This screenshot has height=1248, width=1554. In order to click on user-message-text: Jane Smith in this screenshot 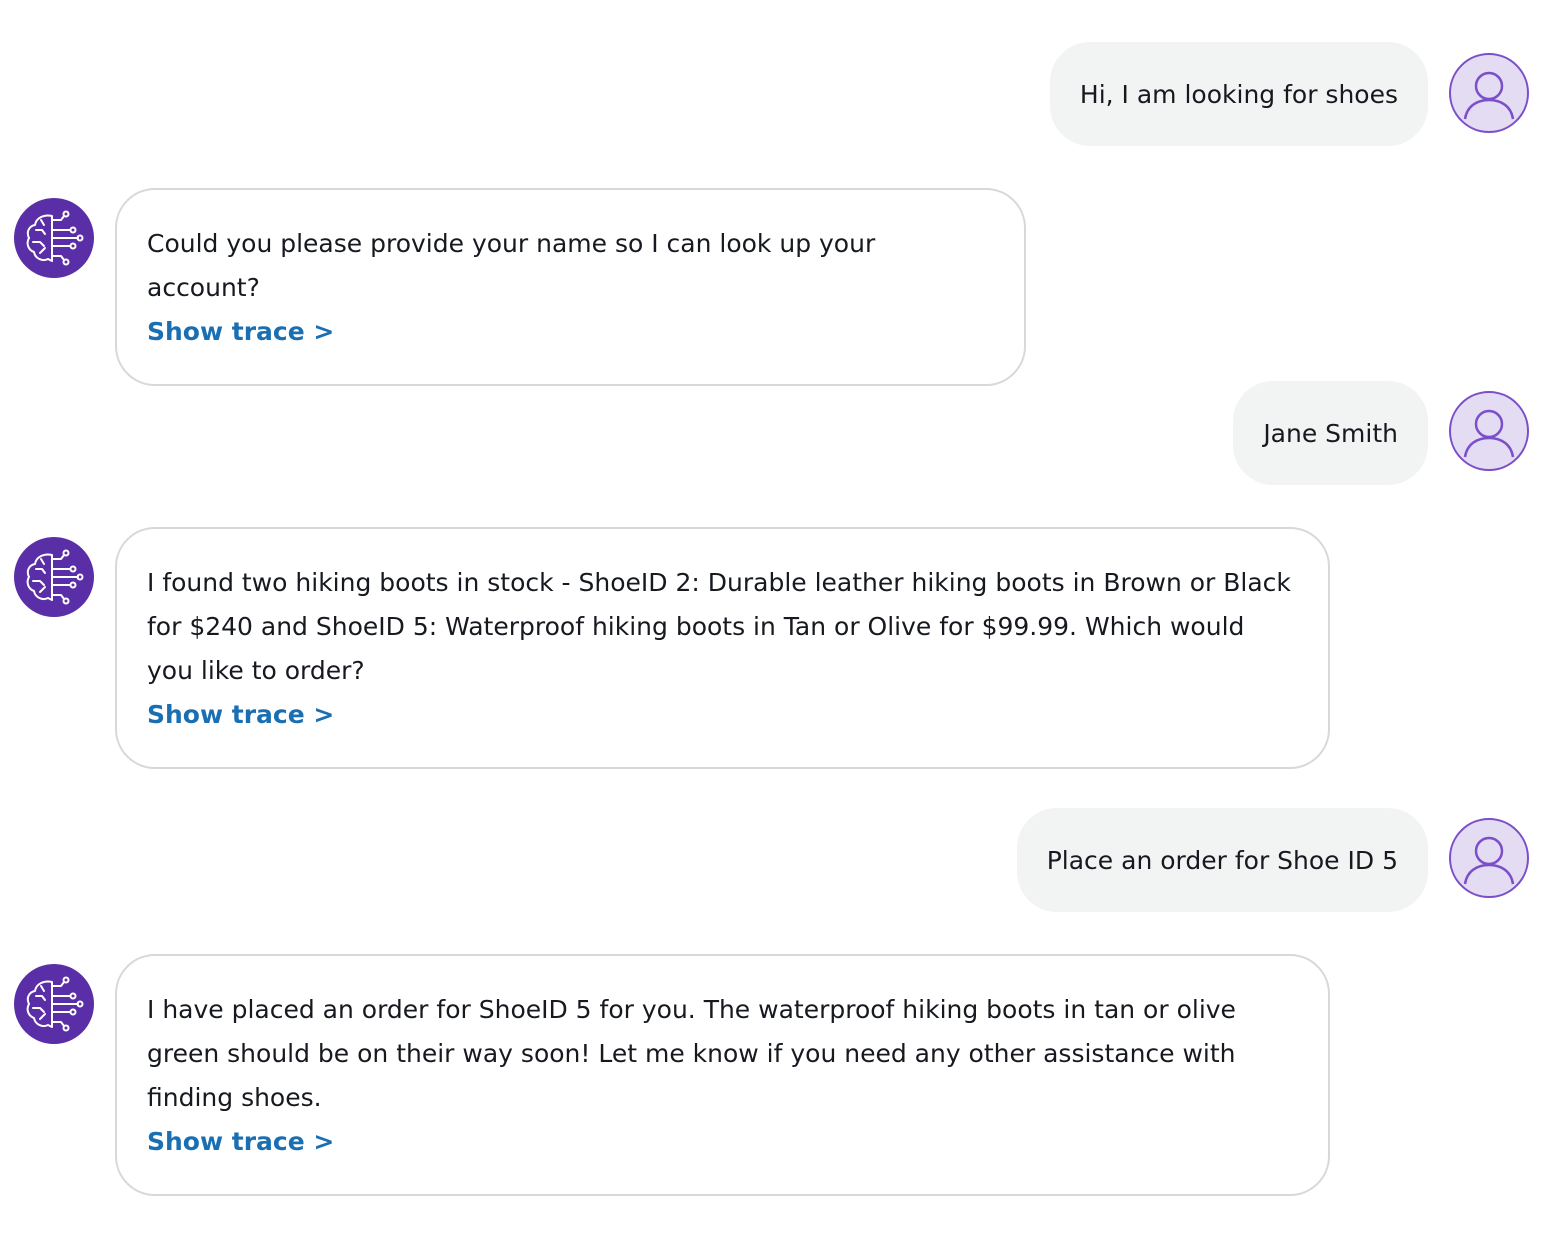, I will do `click(1330, 433)`.